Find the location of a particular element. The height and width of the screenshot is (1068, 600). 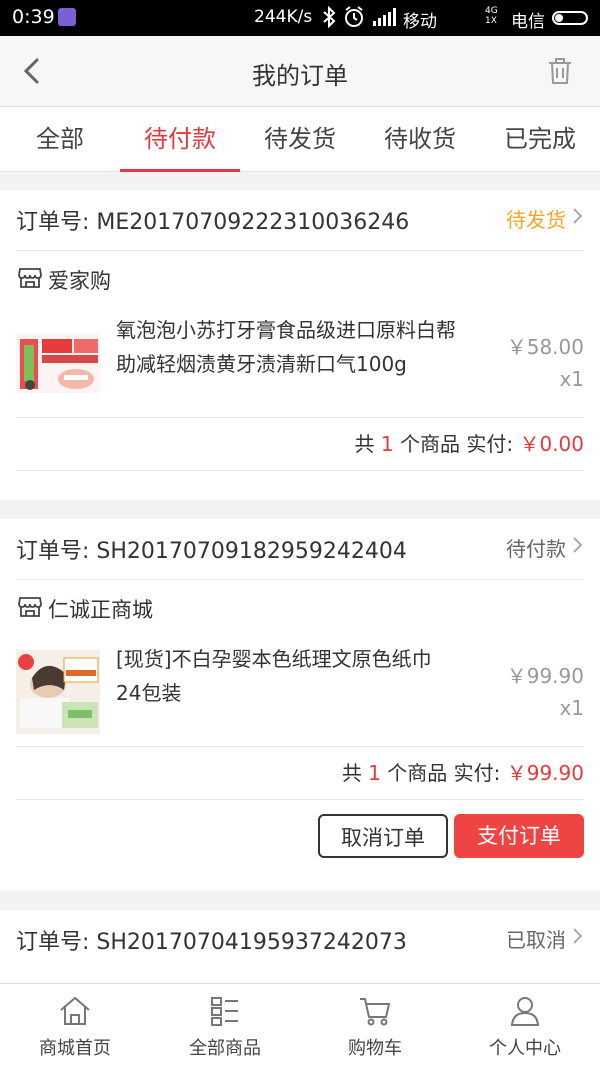

order-number: 订单号: SH20170704195937242073 is located at coordinates (211, 942).